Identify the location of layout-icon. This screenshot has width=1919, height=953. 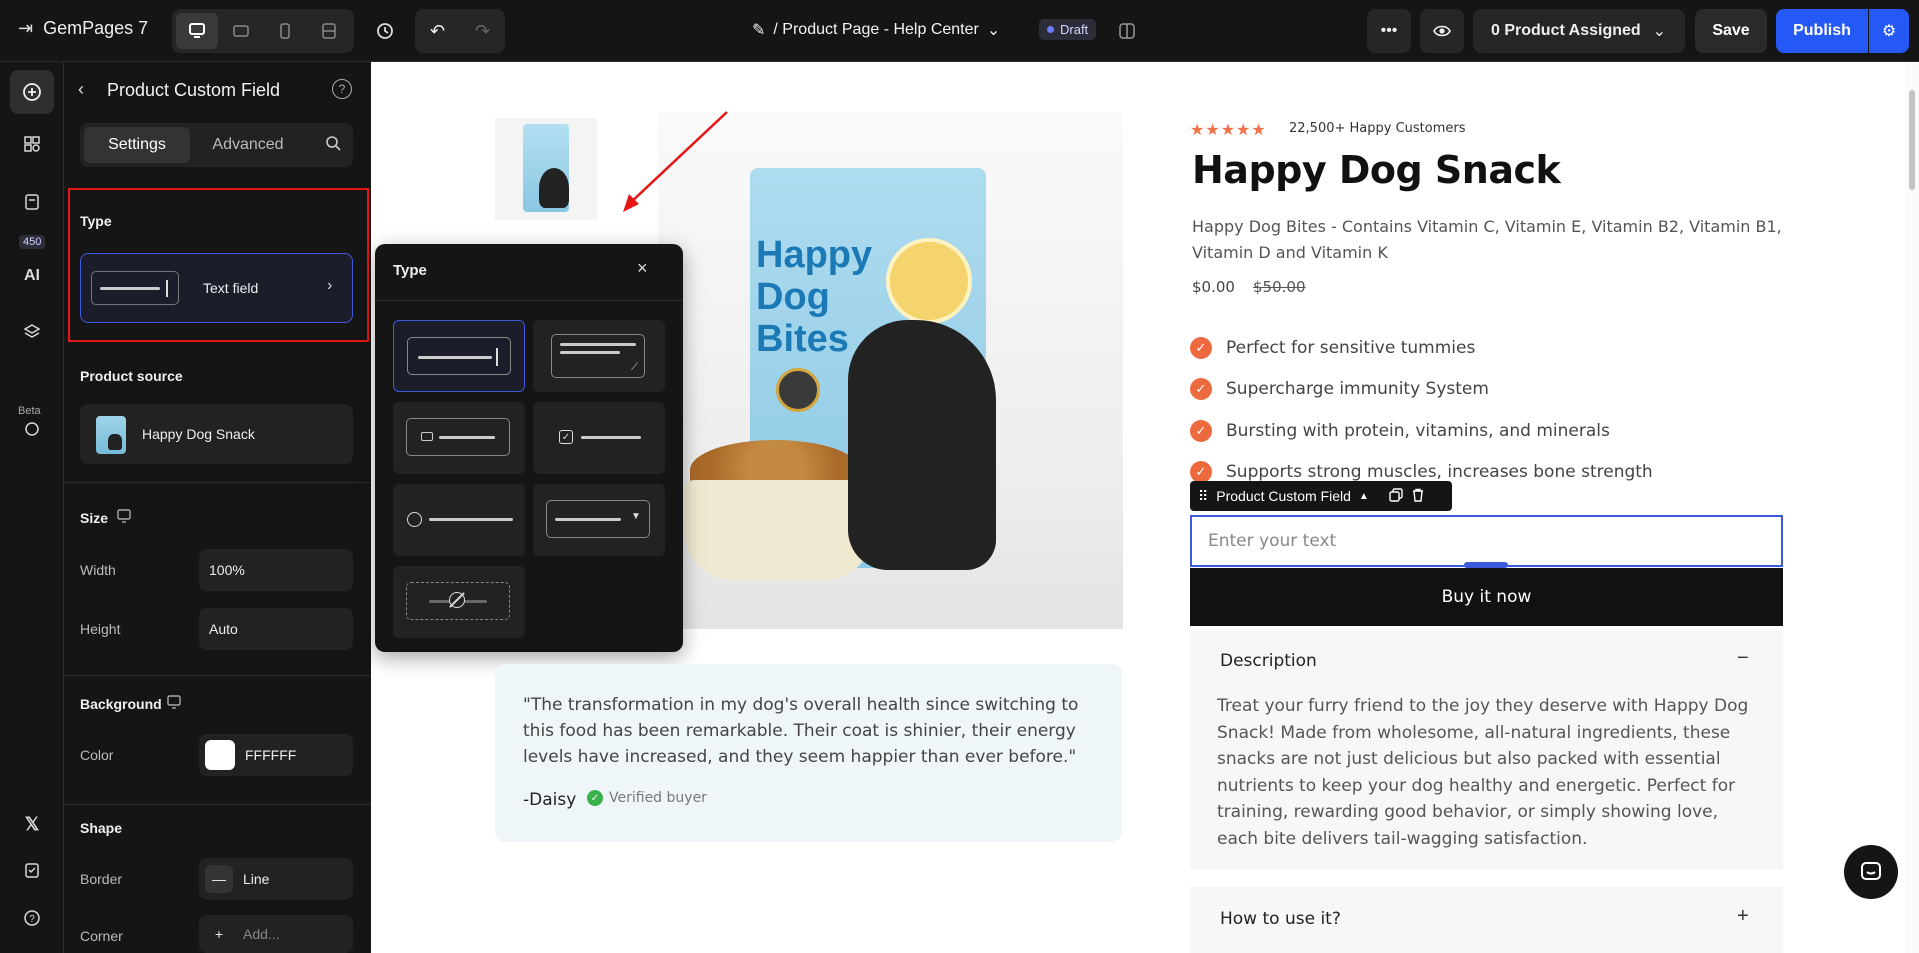
(1127, 31).